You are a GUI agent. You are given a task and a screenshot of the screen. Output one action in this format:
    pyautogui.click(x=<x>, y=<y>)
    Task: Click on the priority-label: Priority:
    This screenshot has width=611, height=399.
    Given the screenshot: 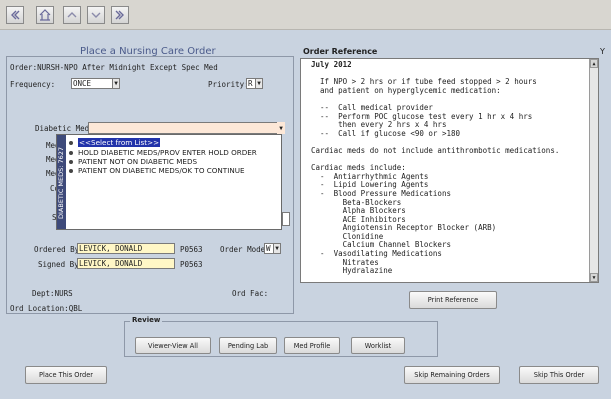 What is the action you would take?
    pyautogui.click(x=228, y=84)
    